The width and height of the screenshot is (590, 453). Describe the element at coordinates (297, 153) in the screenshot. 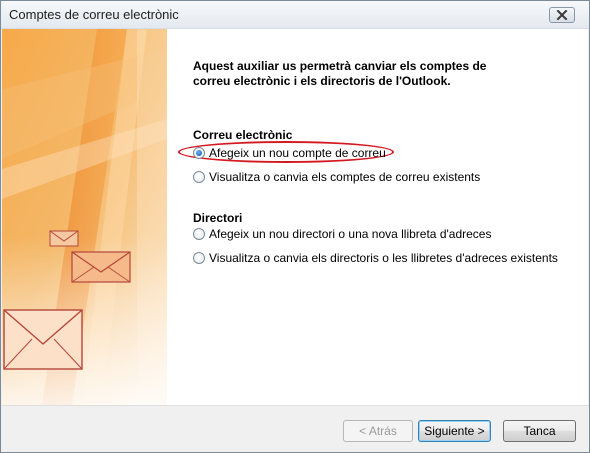

I see `radio-label: Afegeix un nou compte de correu` at that location.